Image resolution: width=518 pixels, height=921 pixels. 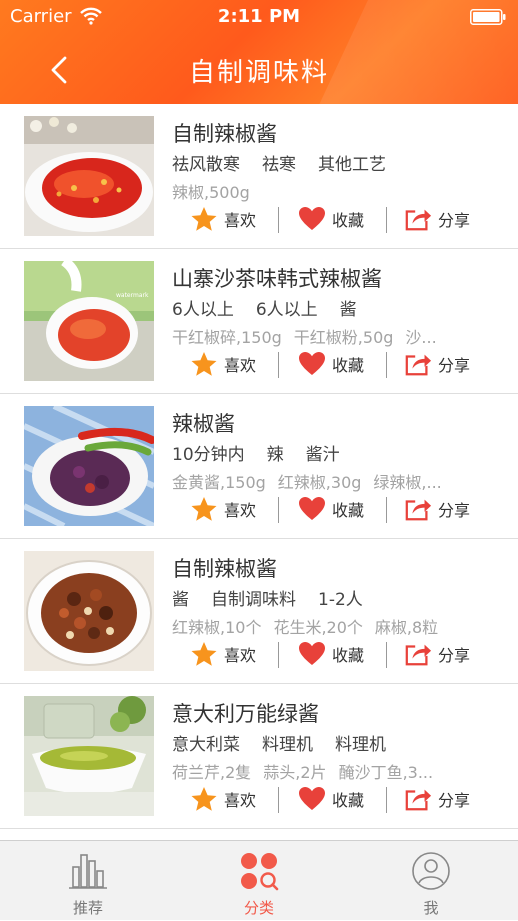 I want to click on ingredient: 金黄酱,150g, so click(x=219, y=482).